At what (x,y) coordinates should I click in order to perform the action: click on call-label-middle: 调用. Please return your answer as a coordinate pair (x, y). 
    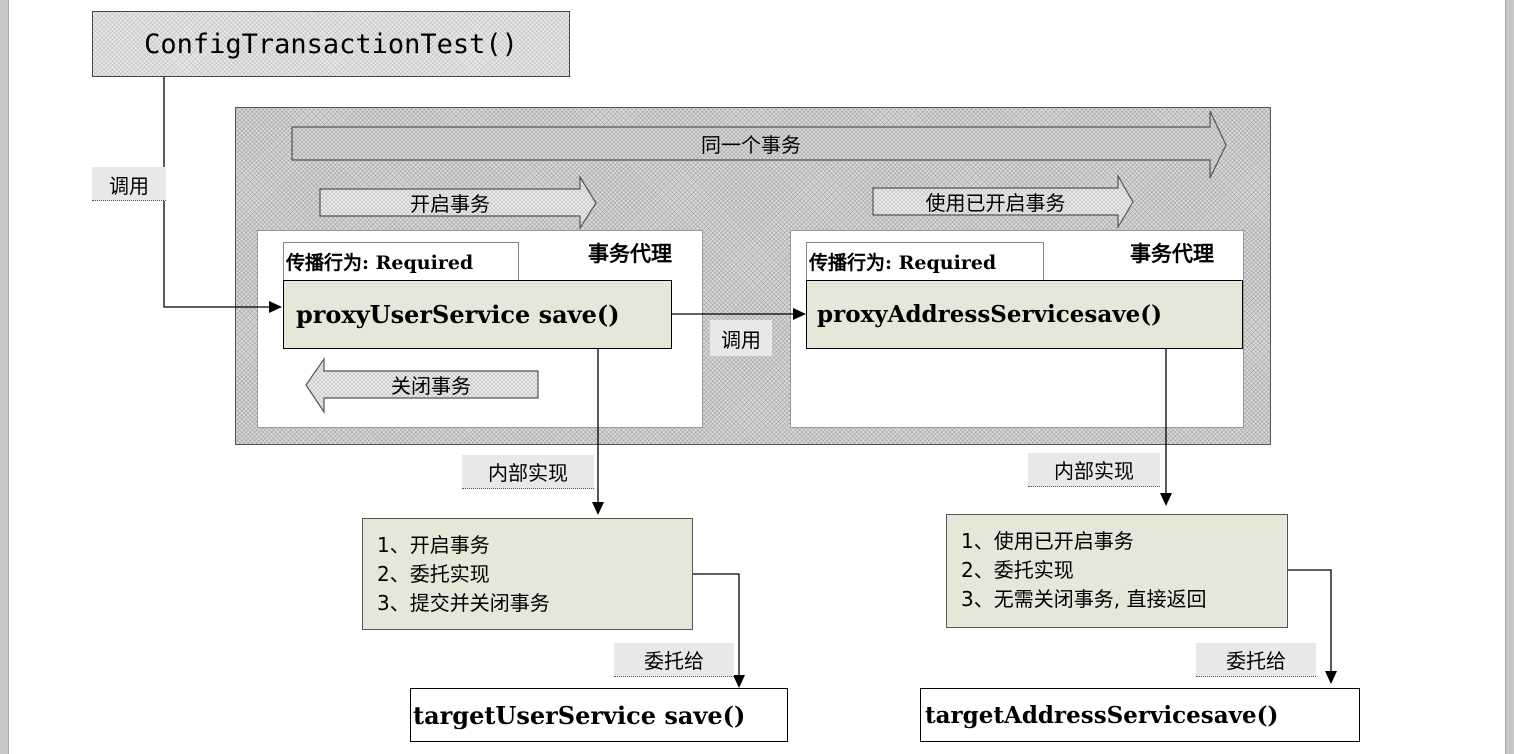
    Looking at the image, I should click on (741, 338).